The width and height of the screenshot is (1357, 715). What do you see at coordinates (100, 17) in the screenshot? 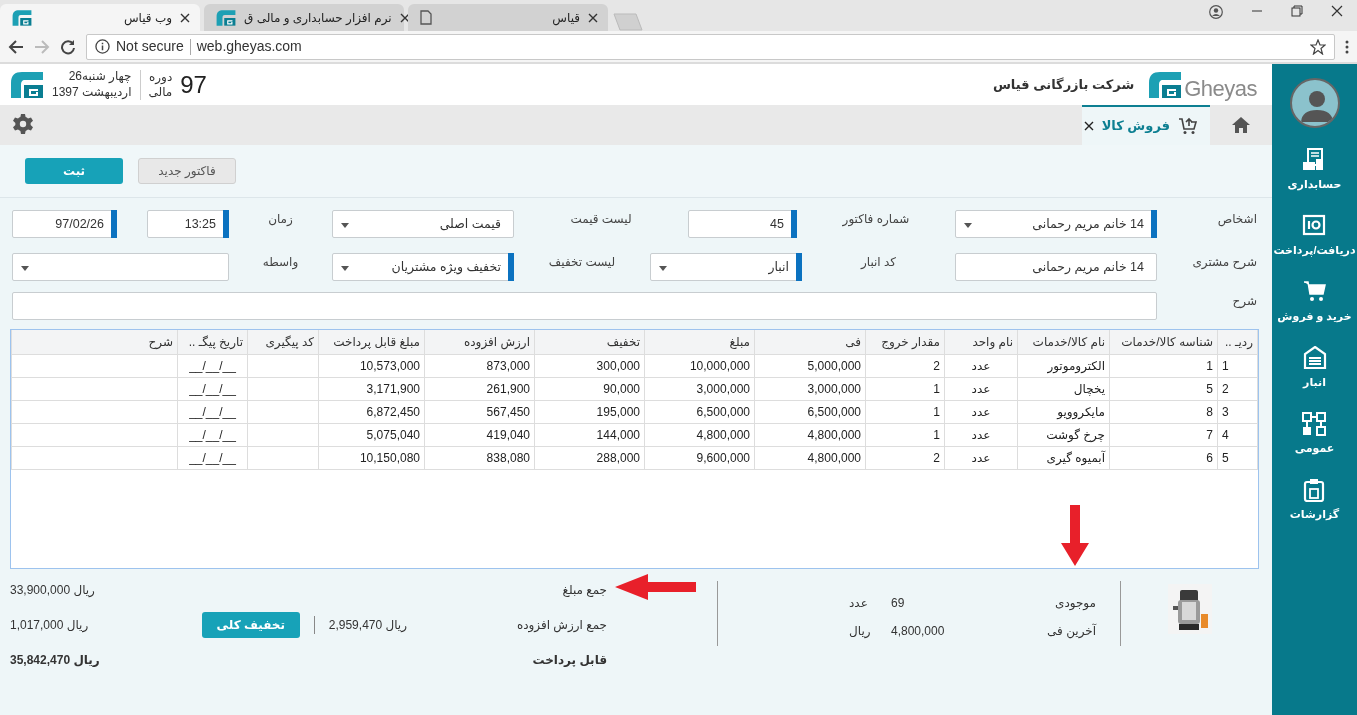
I see `browser-tab: وب قیاس` at bounding box center [100, 17].